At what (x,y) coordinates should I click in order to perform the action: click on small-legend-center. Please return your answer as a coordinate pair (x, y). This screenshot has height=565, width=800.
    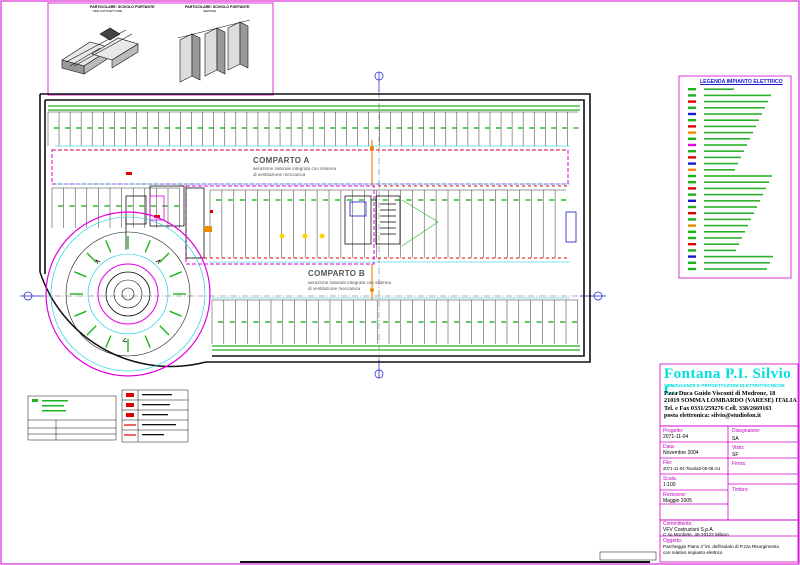
    Looking at the image, I should click on (155, 416).